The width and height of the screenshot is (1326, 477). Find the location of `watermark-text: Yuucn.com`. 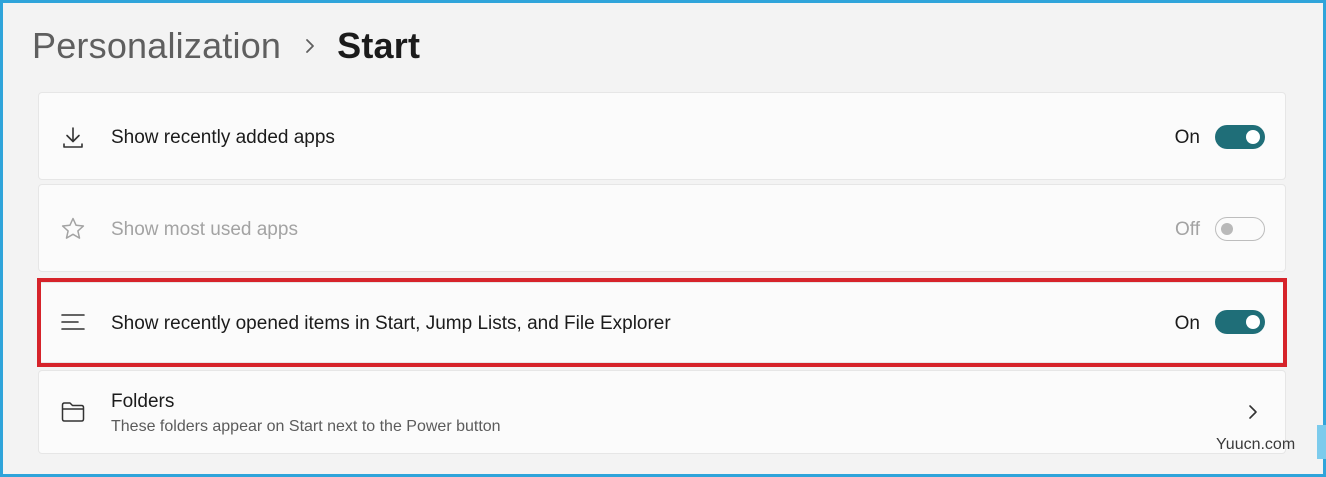

watermark-text: Yuucn.com is located at coordinates (1256, 444).